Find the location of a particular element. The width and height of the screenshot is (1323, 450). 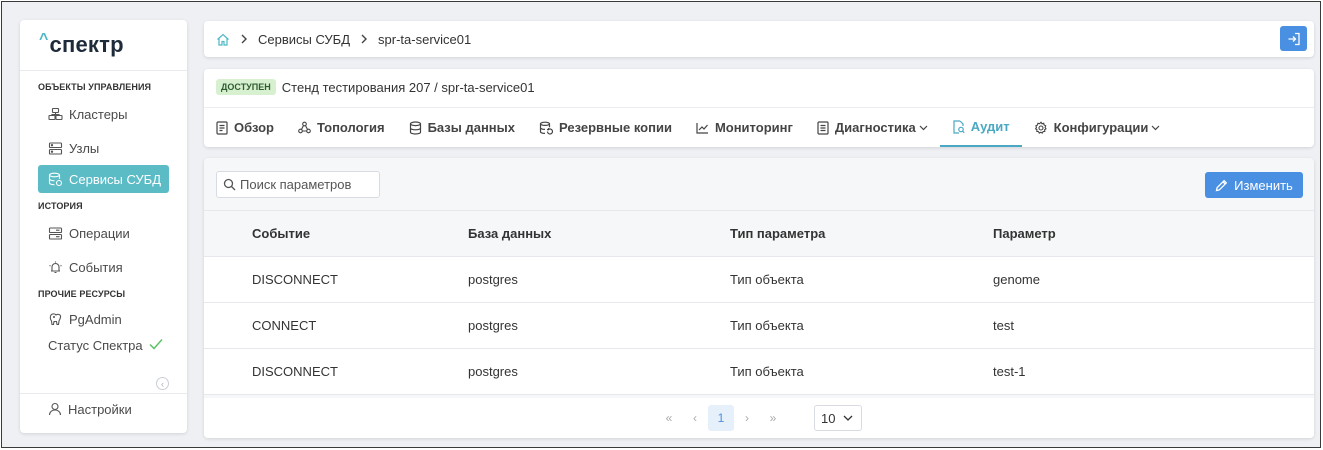

table-row: DISCONNECT postgres Тип объекта genome is located at coordinates (759, 279).